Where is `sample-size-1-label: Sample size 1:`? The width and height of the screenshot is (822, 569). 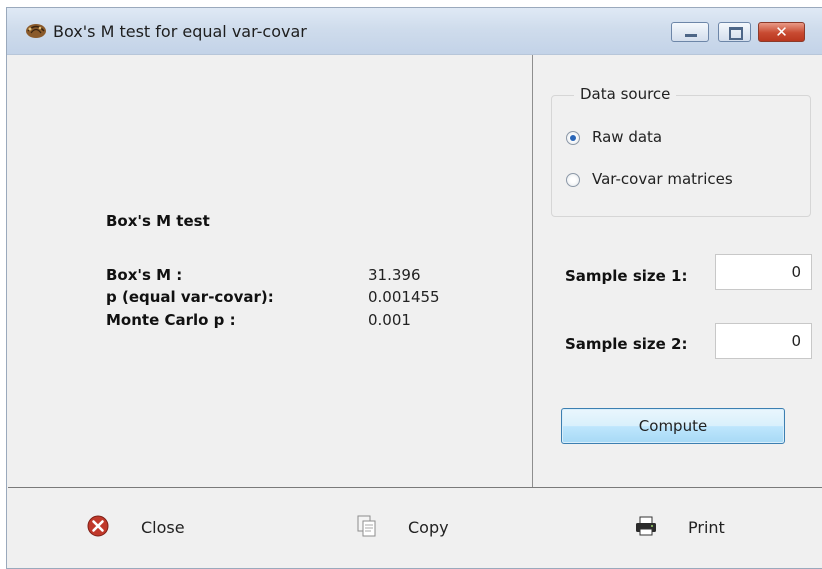
sample-size-1-label: Sample size 1: is located at coordinates (626, 276).